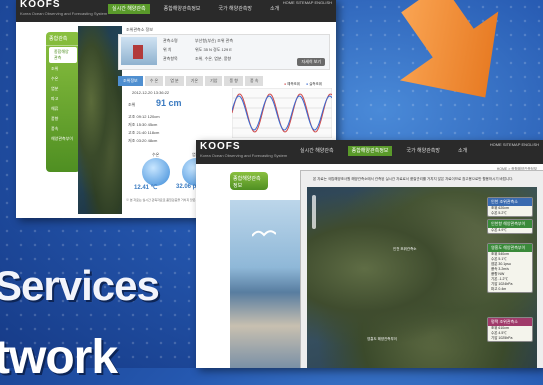  I want to click on map-label-yeongheung: 영흥도 해양관측부이, so click(382, 339).